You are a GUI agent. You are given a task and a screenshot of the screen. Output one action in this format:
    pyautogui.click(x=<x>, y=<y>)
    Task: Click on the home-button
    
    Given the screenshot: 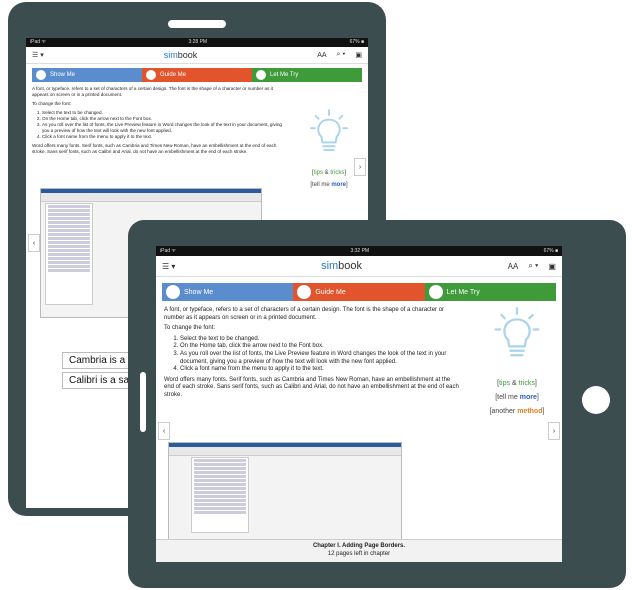 What is the action you would take?
    pyautogui.click(x=596, y=400)
    